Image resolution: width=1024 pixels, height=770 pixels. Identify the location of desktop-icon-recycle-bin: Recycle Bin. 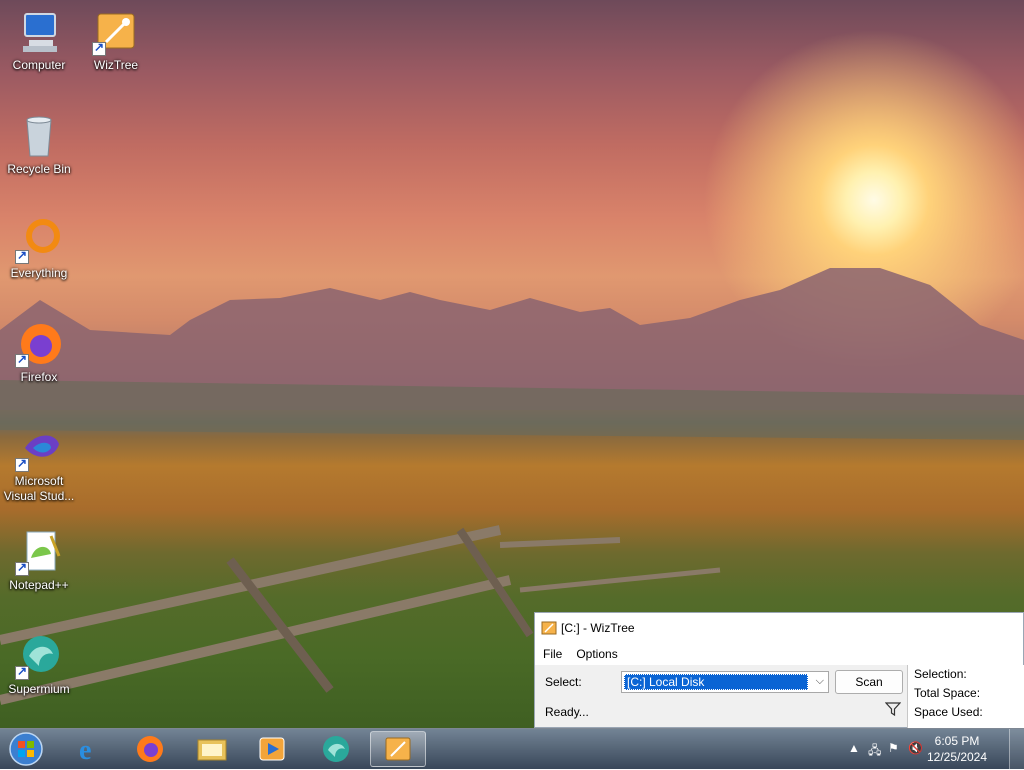
(39, 144).